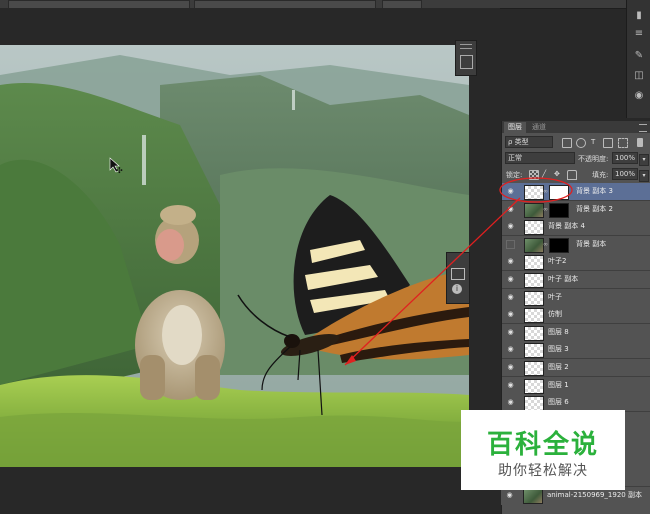 Image resolution: width=650 pixels, height=514 pixels. What do you see at coordinates (593, 142) in the screenshot?
I see `type-filter-icon: T` at bounding box center [593, 142].